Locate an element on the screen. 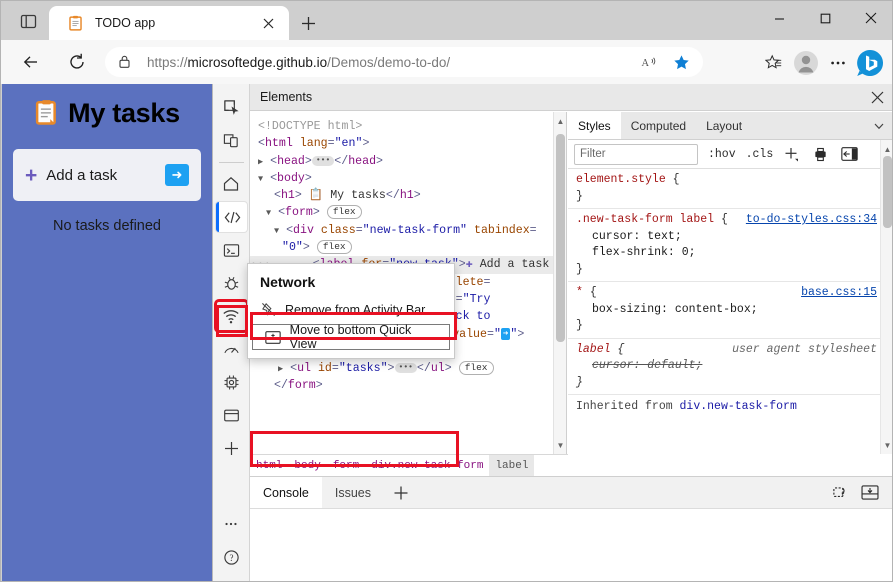 Image resolution: width=893 pixels, height=582 pixels. close-icon is located at coordinates (268, 23).